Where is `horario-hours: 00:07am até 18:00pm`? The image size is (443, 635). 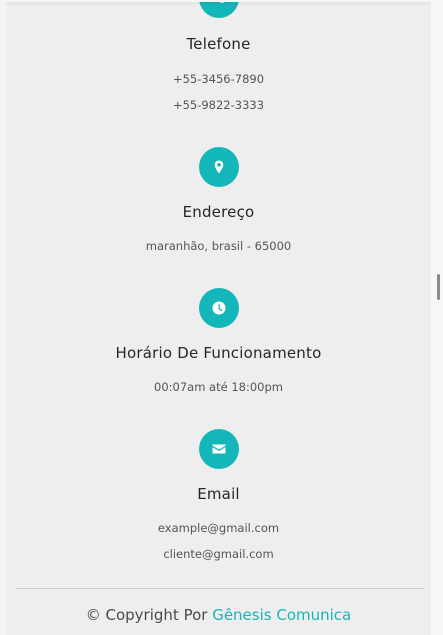
horario-hours: 00:07am até 18:00pm is located at coordinates (218, 387).